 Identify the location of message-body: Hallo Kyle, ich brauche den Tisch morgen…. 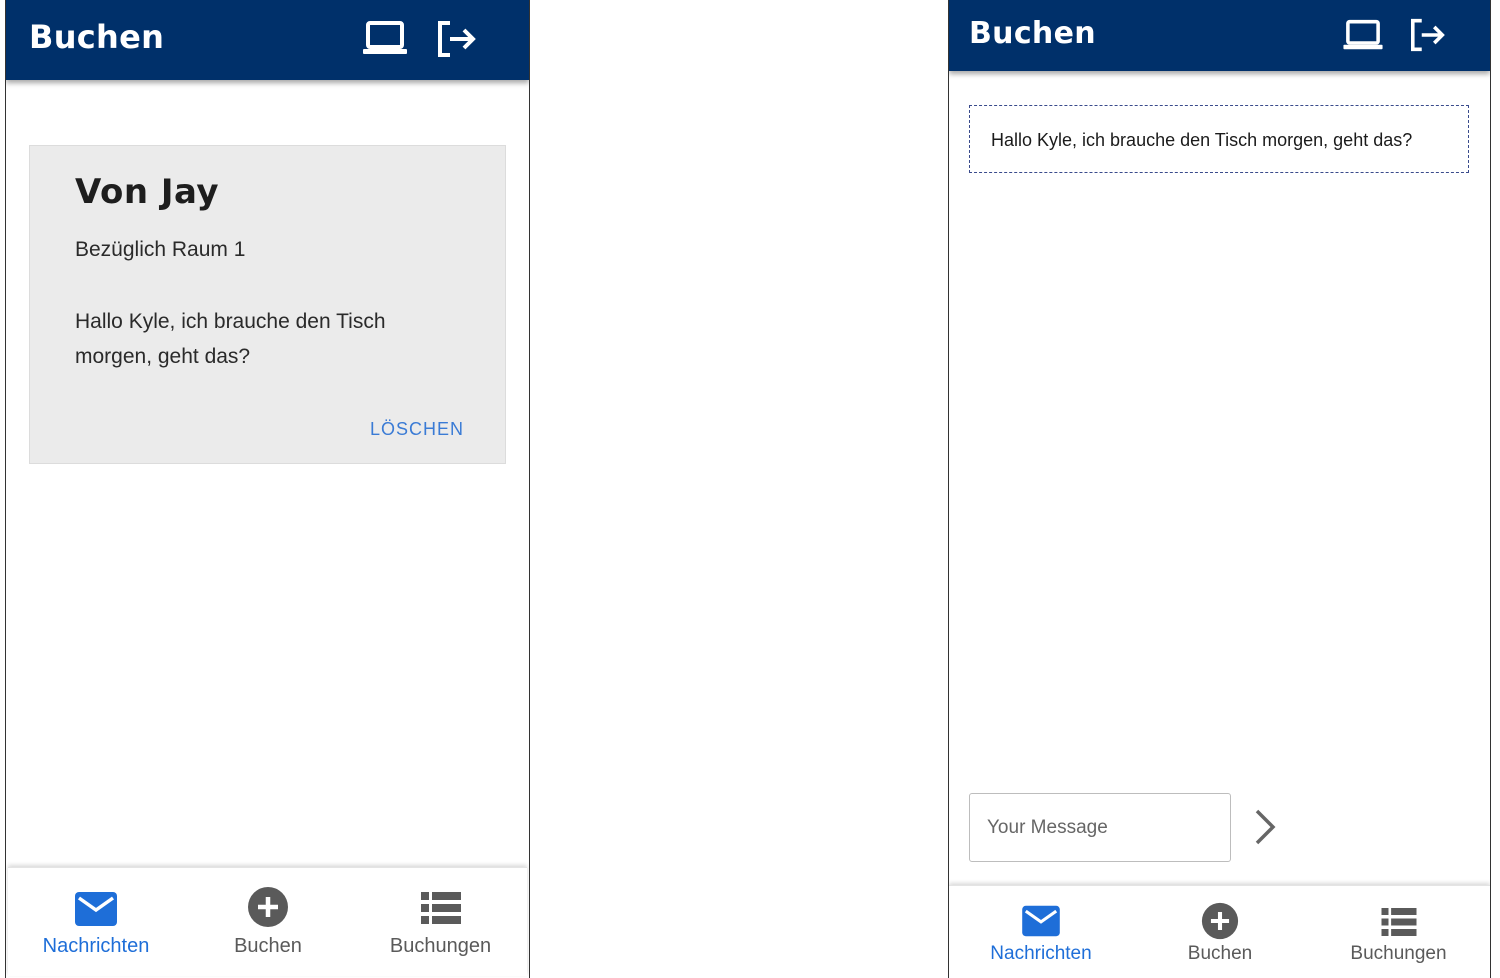
(230, 339).